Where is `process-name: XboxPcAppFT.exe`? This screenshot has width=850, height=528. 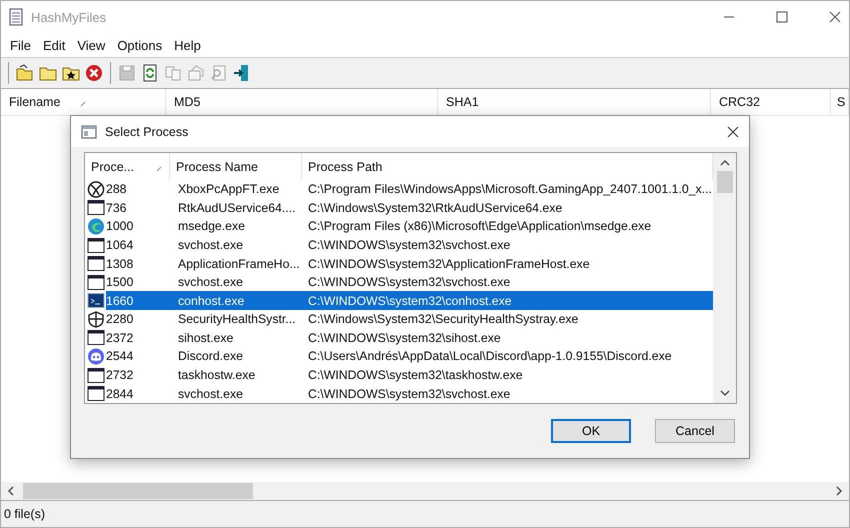 process-name: XboxPcAppFT.exe is located at coordinates (228, 189).